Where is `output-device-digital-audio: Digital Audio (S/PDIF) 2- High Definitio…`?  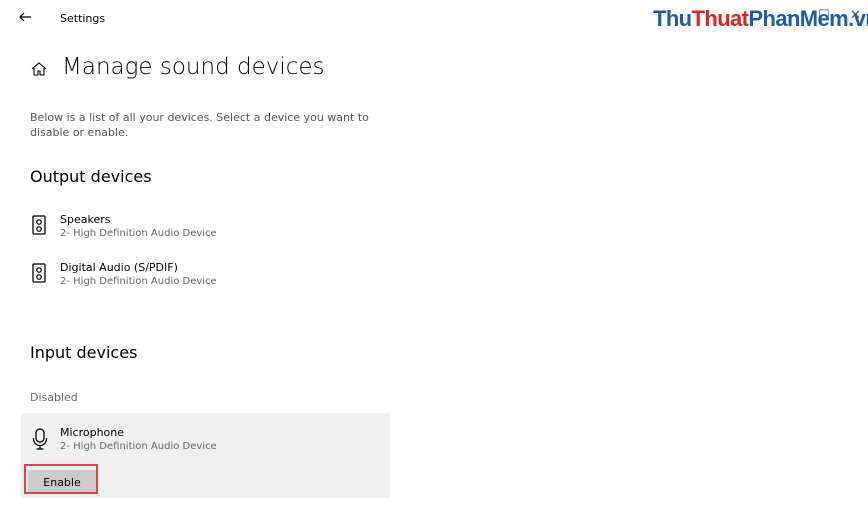
output-device-digital-audio: Digital Audio (S/PDIF) 2- High Definitio… is located at coordinates (205, 278).